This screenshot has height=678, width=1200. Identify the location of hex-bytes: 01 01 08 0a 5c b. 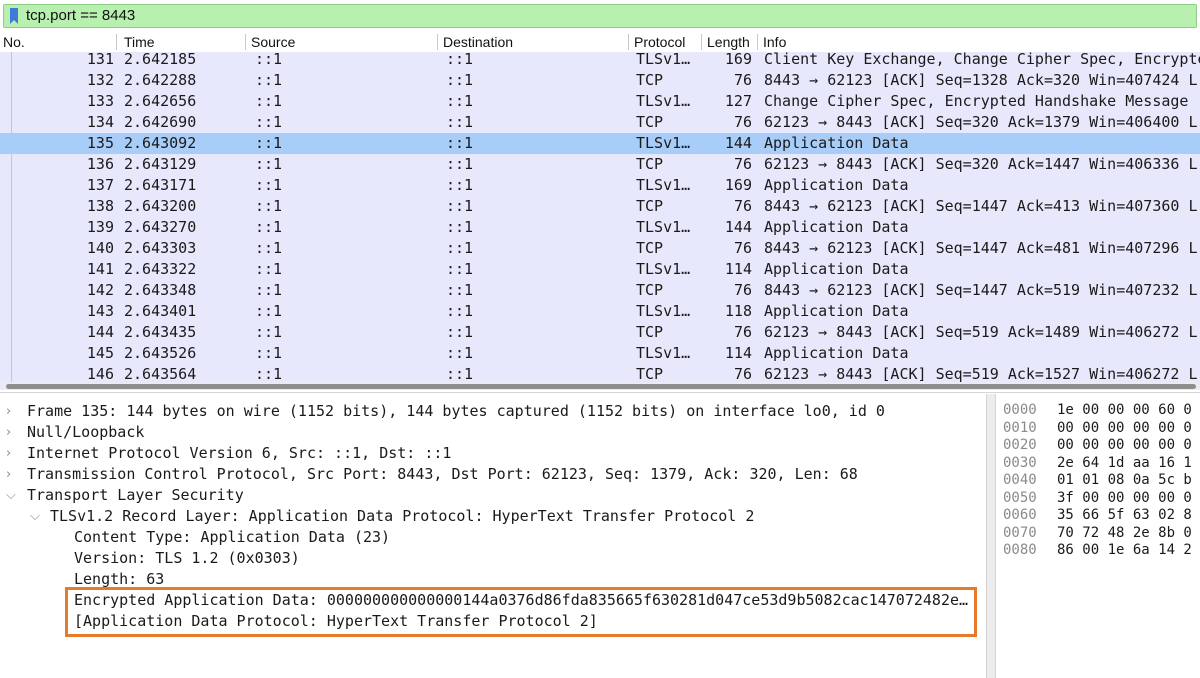
(1124, 480).